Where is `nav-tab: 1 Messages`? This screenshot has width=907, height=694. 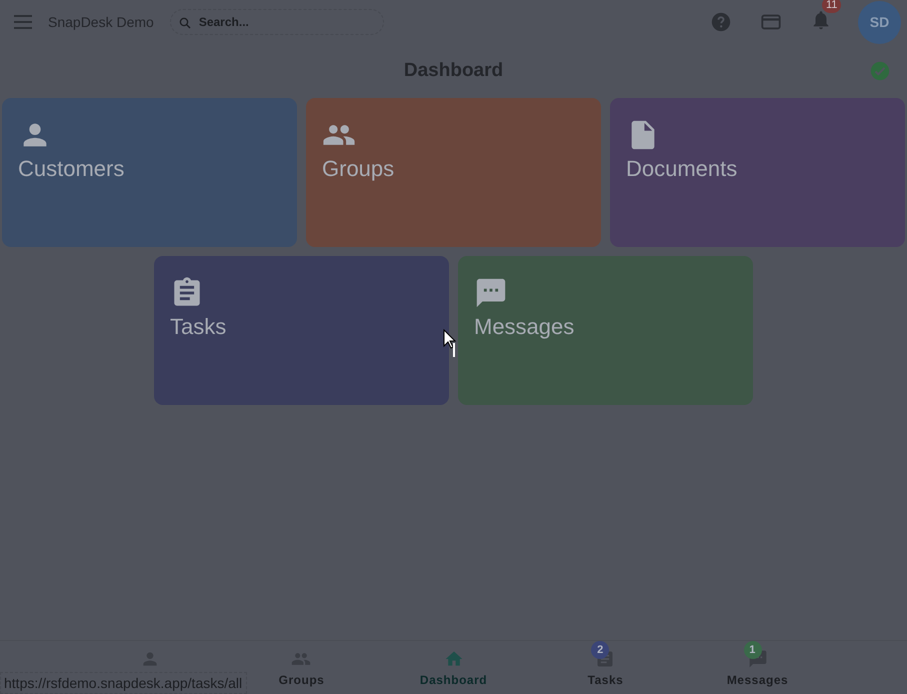 nav-tab: 1 Messages is located at coordinates (757, 664).